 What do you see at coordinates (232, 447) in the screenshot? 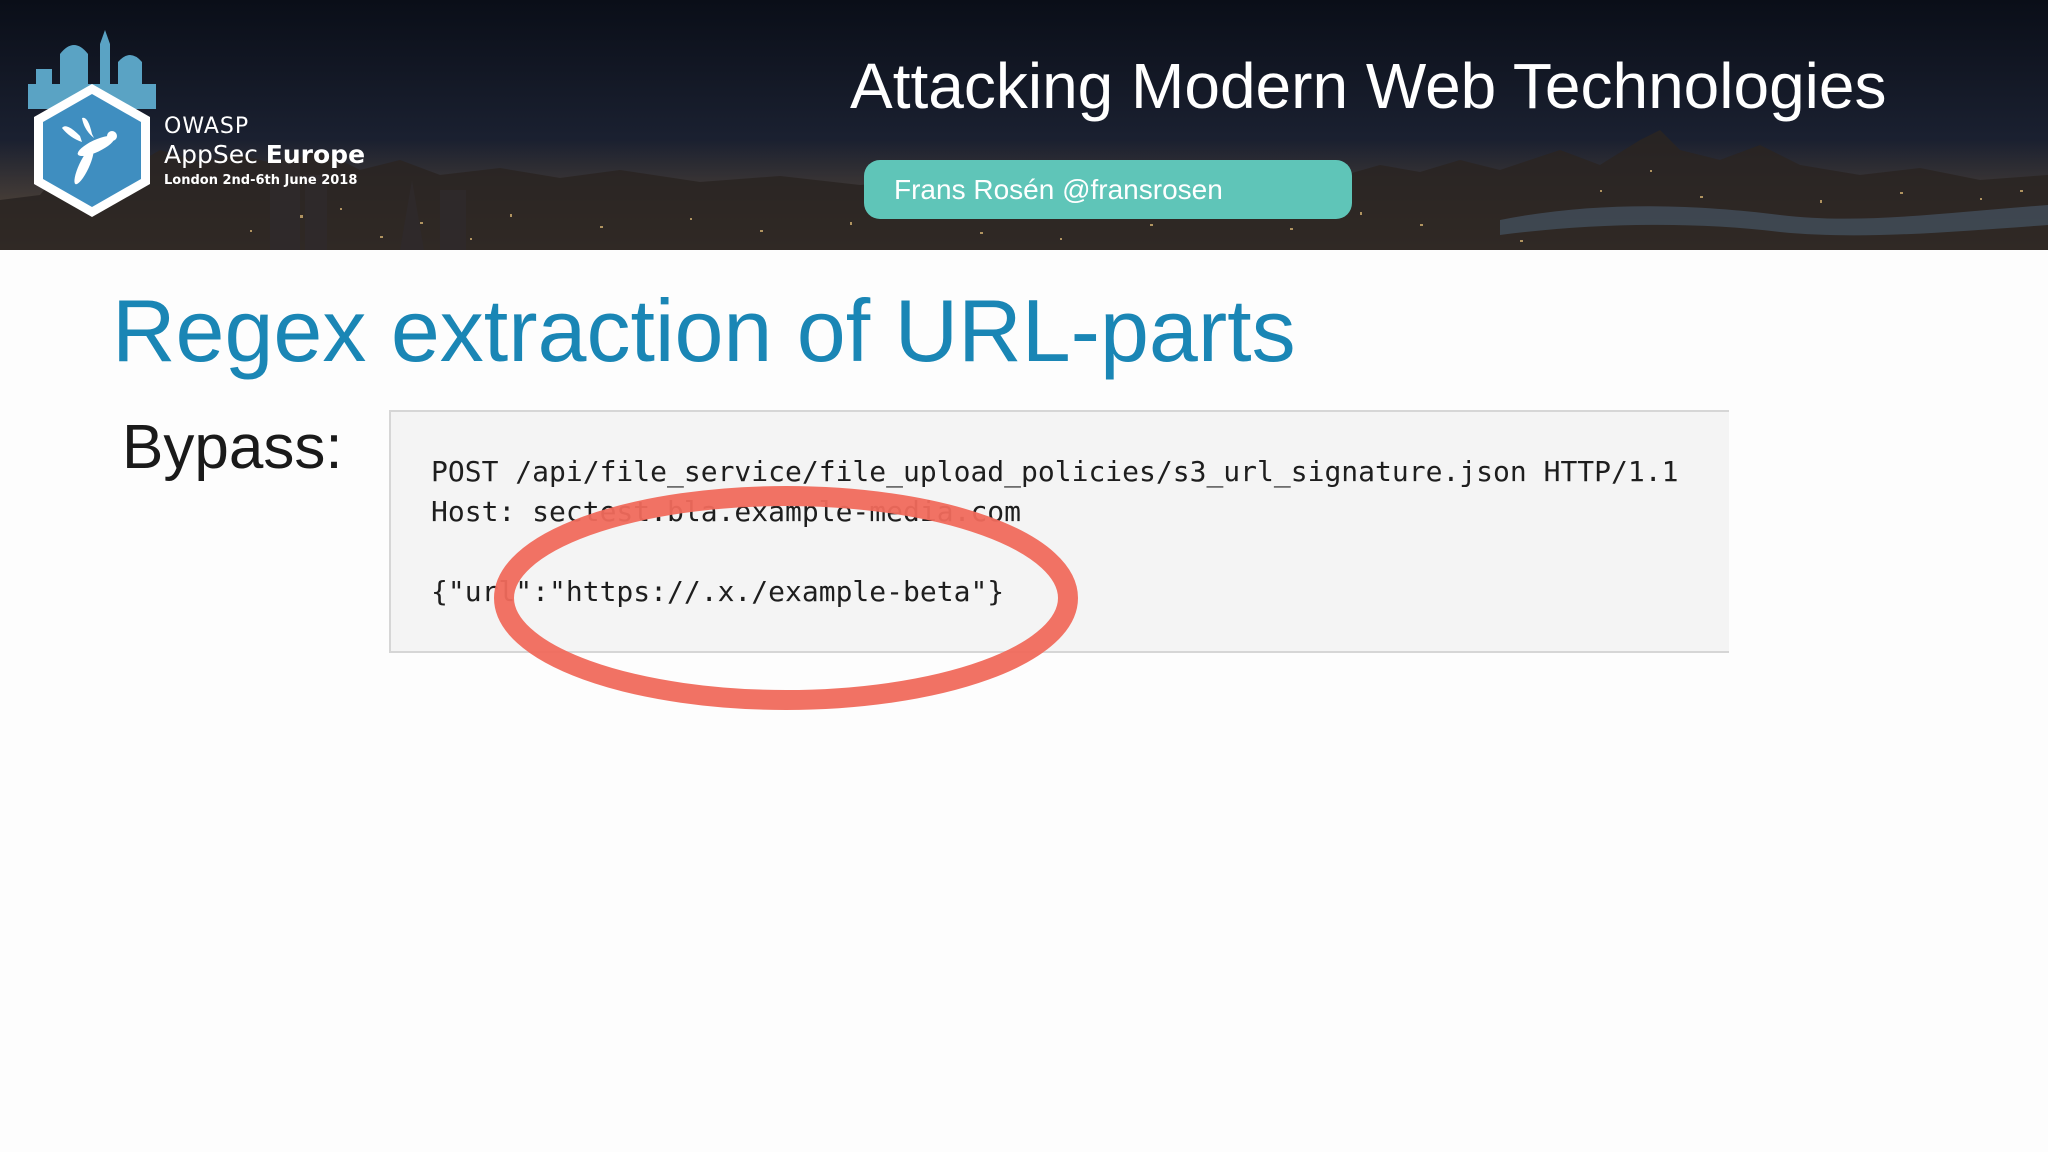
I see `bypass-label: Bypass:` at bounding box center [232, 447].